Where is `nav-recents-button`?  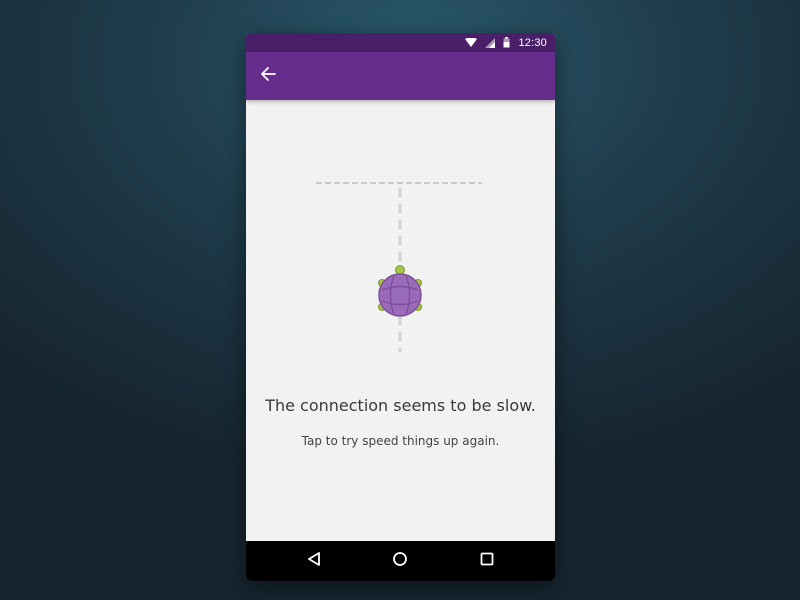
nav-recents-button is located at coordinates (487, 561).